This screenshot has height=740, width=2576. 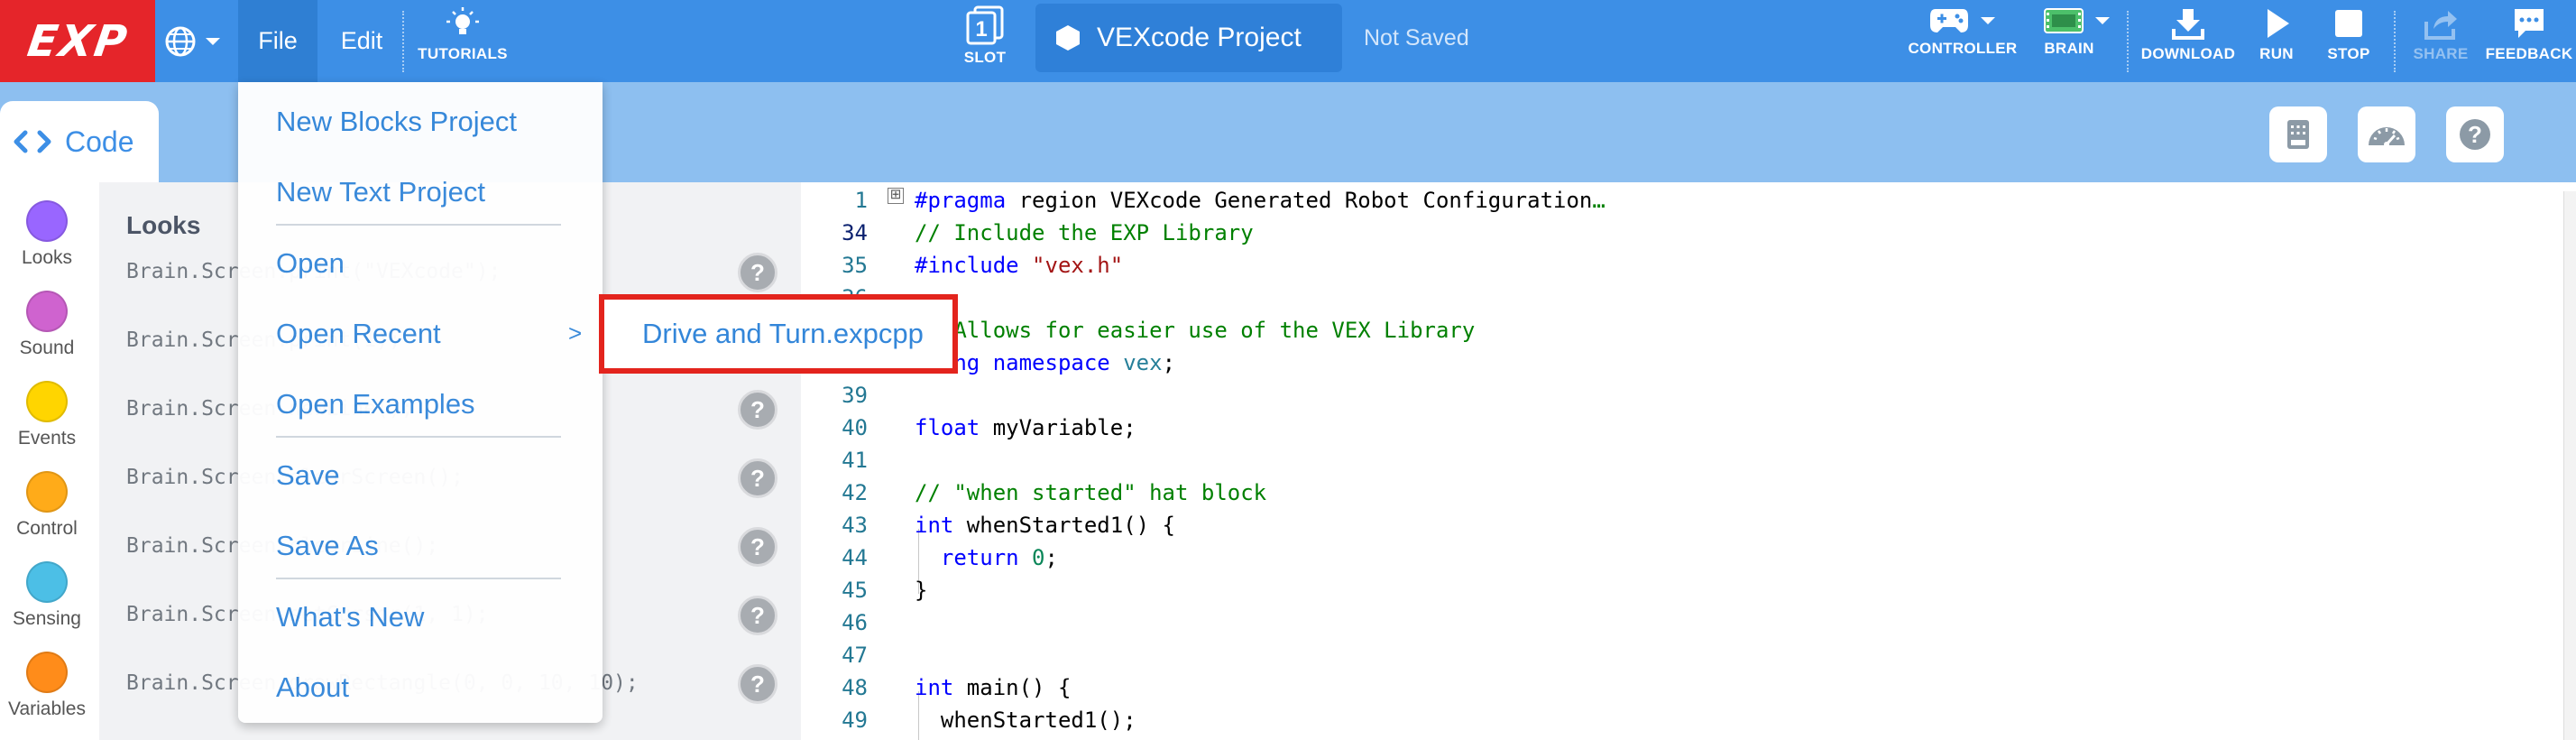 What do you see at coordinates (1417, 38) in the screenshot?
I see `save-status-text: Not Saved` at bounding box center [1417, 38].